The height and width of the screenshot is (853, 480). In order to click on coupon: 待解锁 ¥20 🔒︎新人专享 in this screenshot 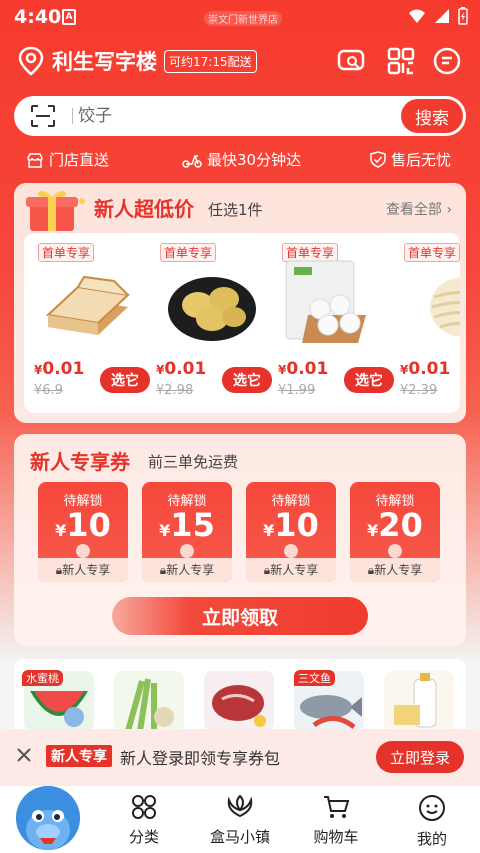, I will do `click(395, 532)`.